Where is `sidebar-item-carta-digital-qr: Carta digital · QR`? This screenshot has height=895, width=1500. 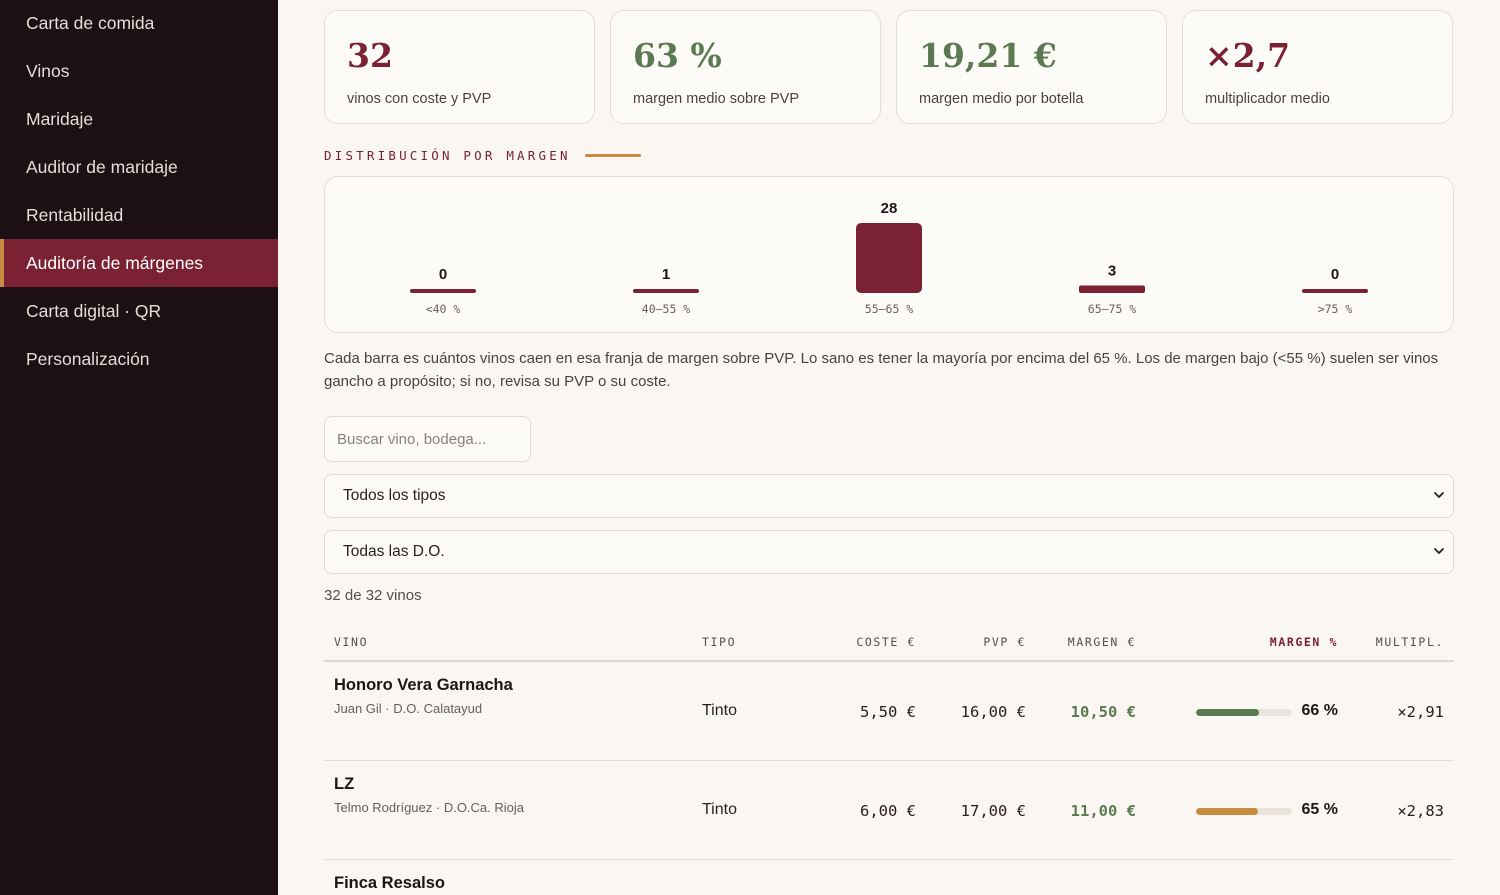
sidebar-item-carta-digital-qr: Carta digital · QR is located at coordinates (139, 311).